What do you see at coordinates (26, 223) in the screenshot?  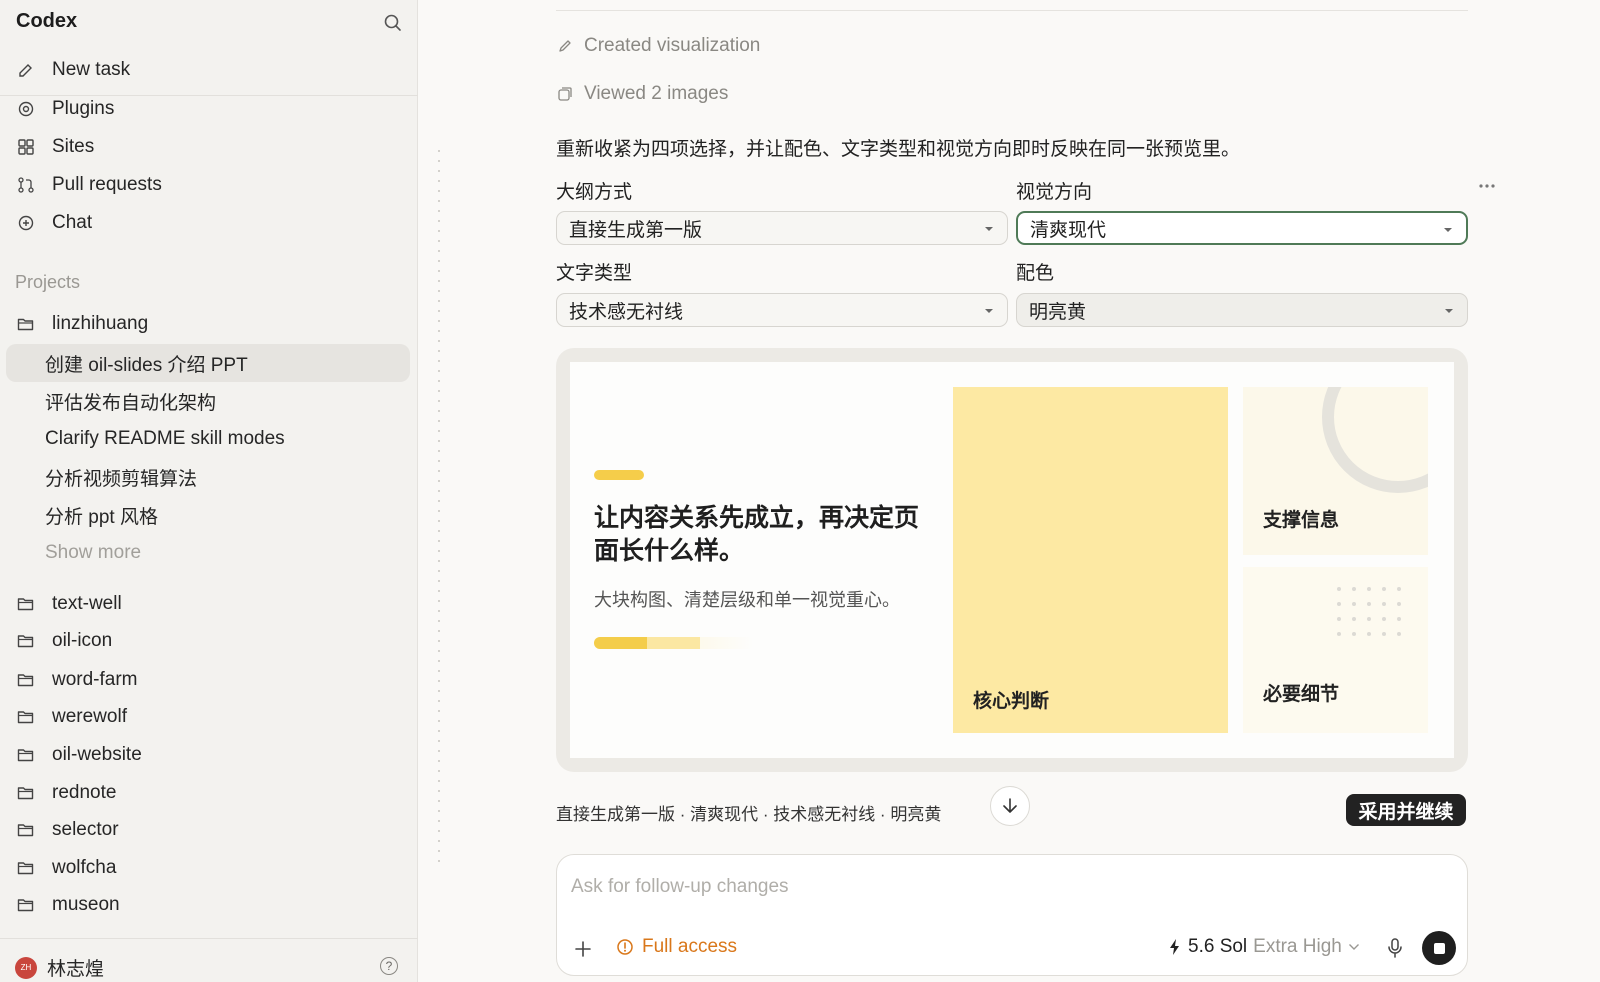 I see `chat-icon` at bounding box center [26, 223].